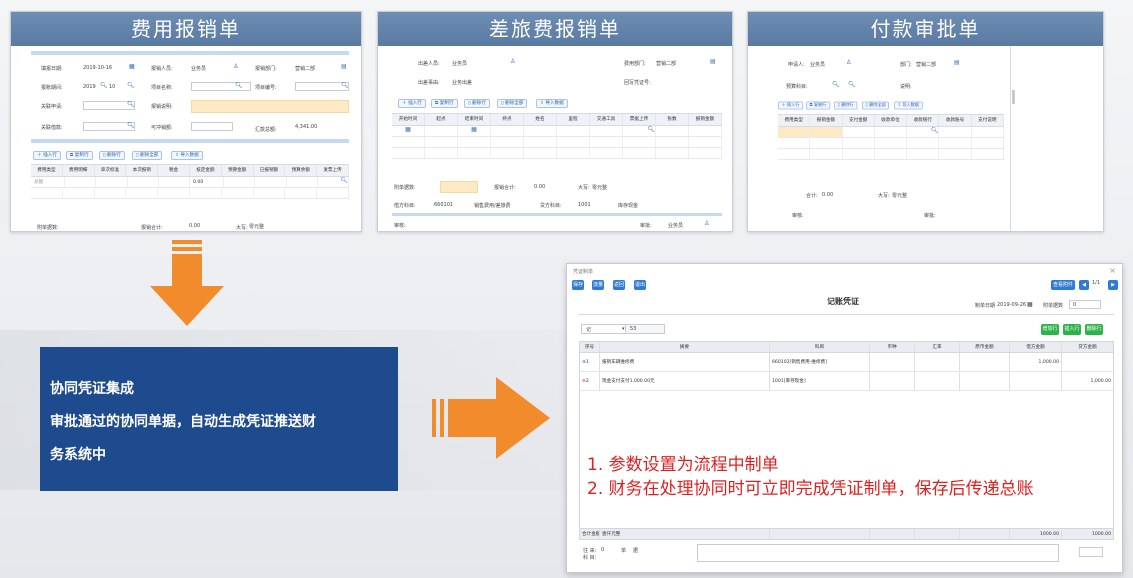 Image resolution: width=1133 pixels, height=578 pixels. What do you see at coordinates (600, 188) in the screenshot?
I see `upper-value: 零元整` at bounding box center [600, 188].